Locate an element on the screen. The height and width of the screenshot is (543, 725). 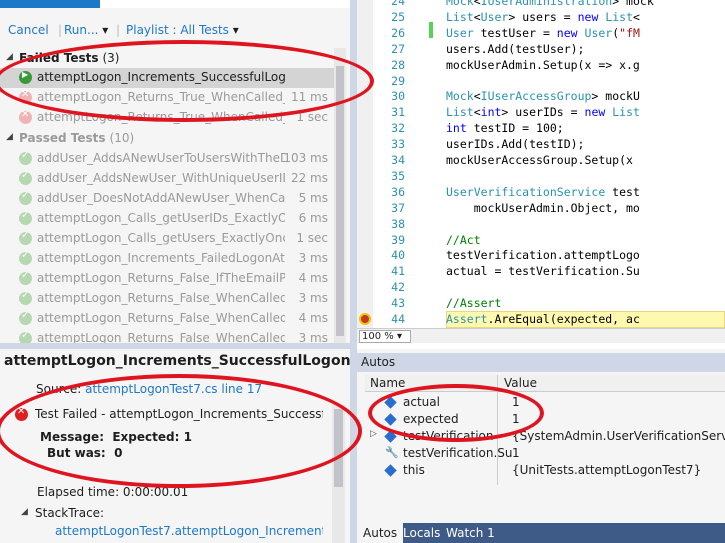
code-line: 28 mockUserAdmin.Setup(x => x.g is located at coordinates (541, 66).